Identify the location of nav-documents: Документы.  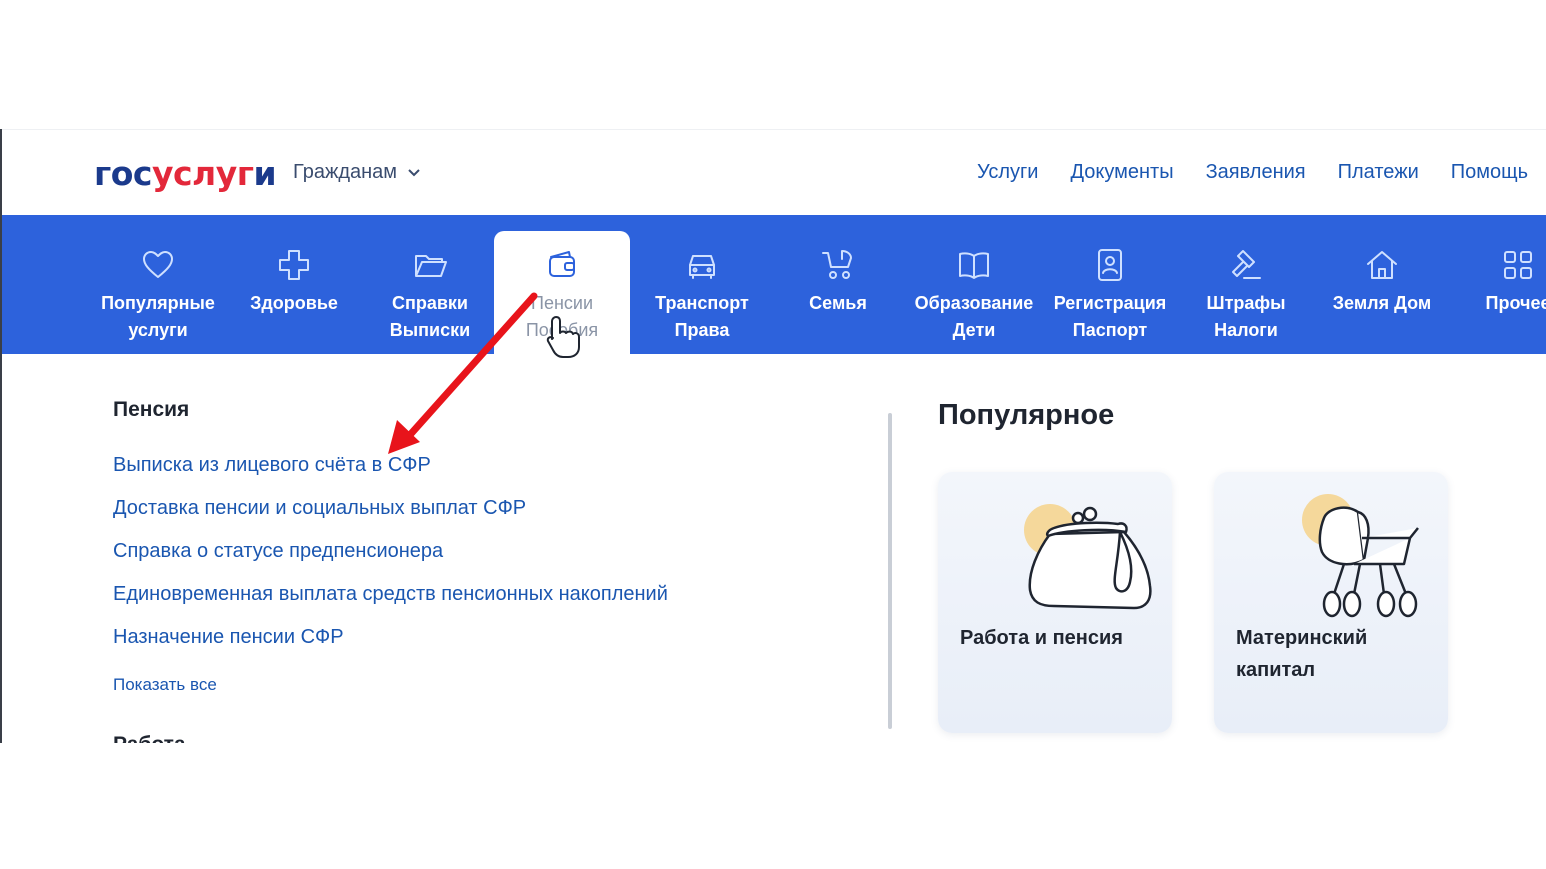
(1121, 172).